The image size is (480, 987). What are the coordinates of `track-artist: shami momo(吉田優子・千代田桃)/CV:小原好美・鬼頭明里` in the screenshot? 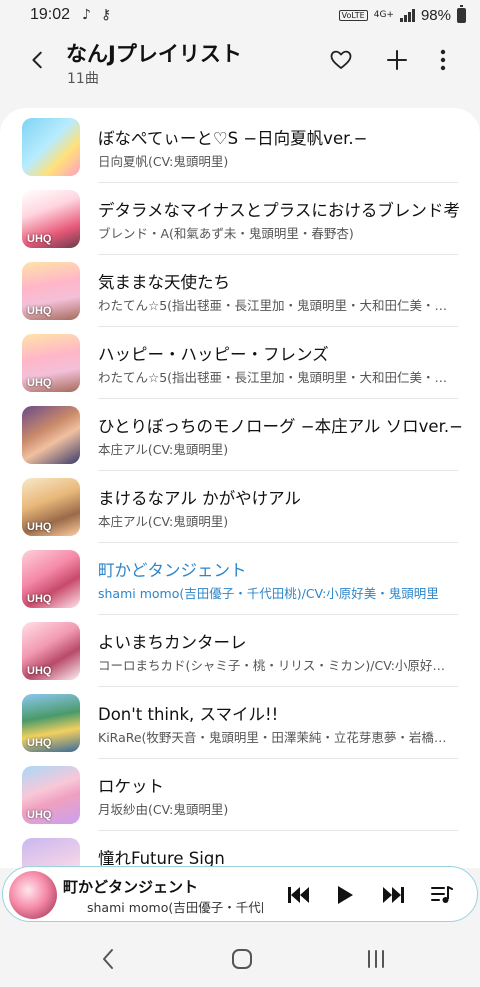 It's located at (268, 593).